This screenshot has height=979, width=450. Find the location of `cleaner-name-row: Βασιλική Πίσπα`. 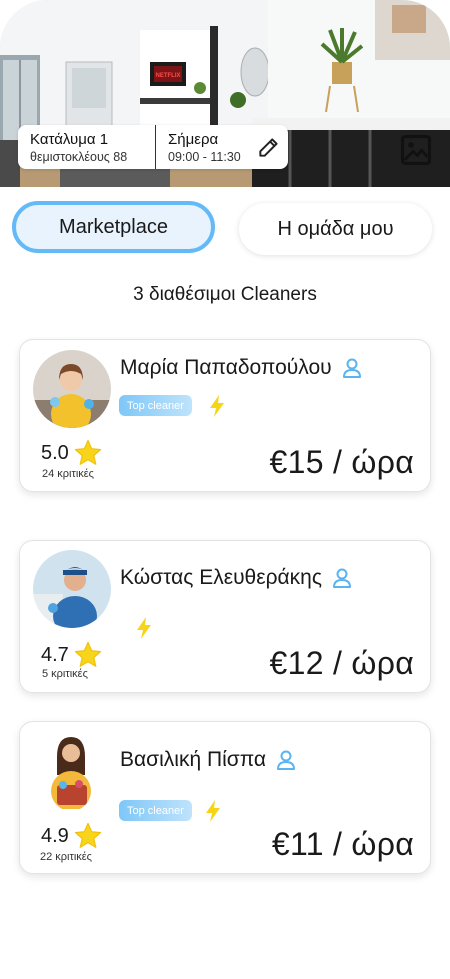

cleaner-name-row: Βασιλική Πίσπα is located at coordinates (209, 760).